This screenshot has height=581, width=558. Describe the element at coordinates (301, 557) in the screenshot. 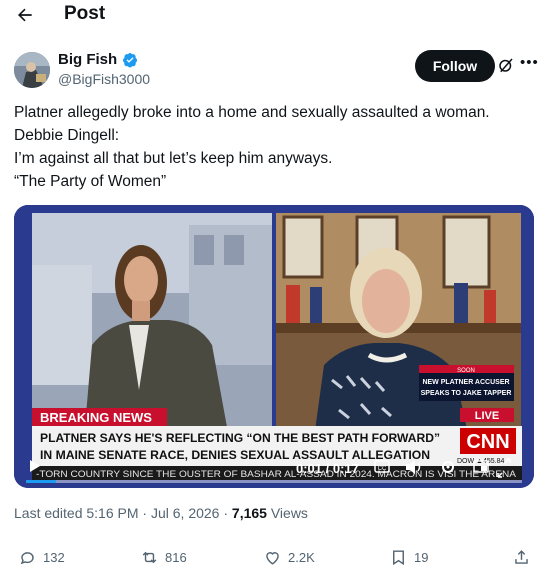

I see `like-count: 2.2K` at that location.